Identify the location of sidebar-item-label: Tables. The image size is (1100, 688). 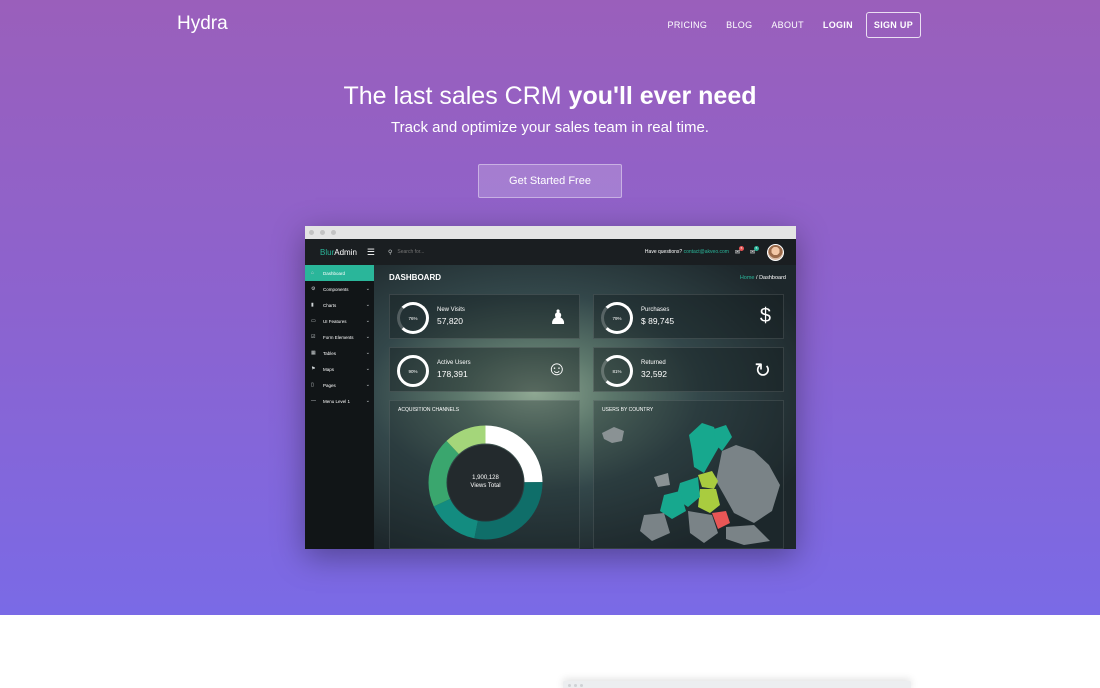
(330, 353).